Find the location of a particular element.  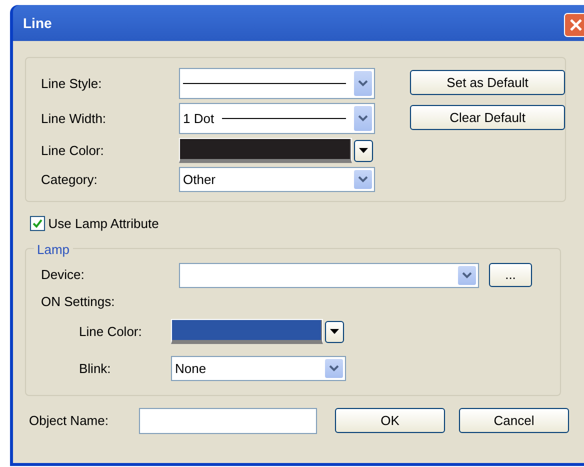

dropdown: None is located at coordinates (258, 368).